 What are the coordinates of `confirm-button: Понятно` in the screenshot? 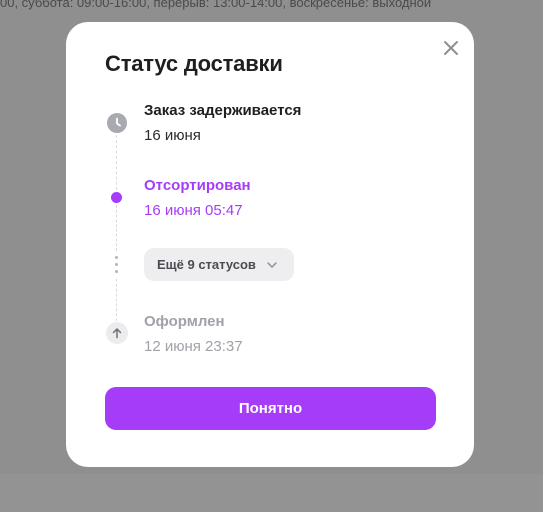 It's located at (270, 408).